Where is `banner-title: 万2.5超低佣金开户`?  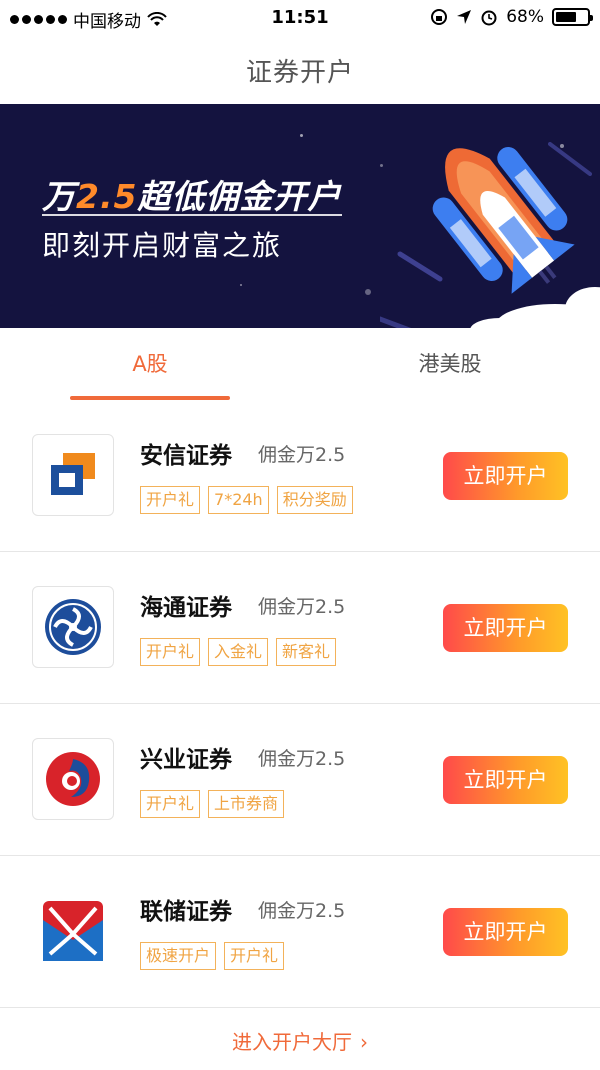
banner-title: 万2.5超低佣金开户 is located at coordinates (191, 194).